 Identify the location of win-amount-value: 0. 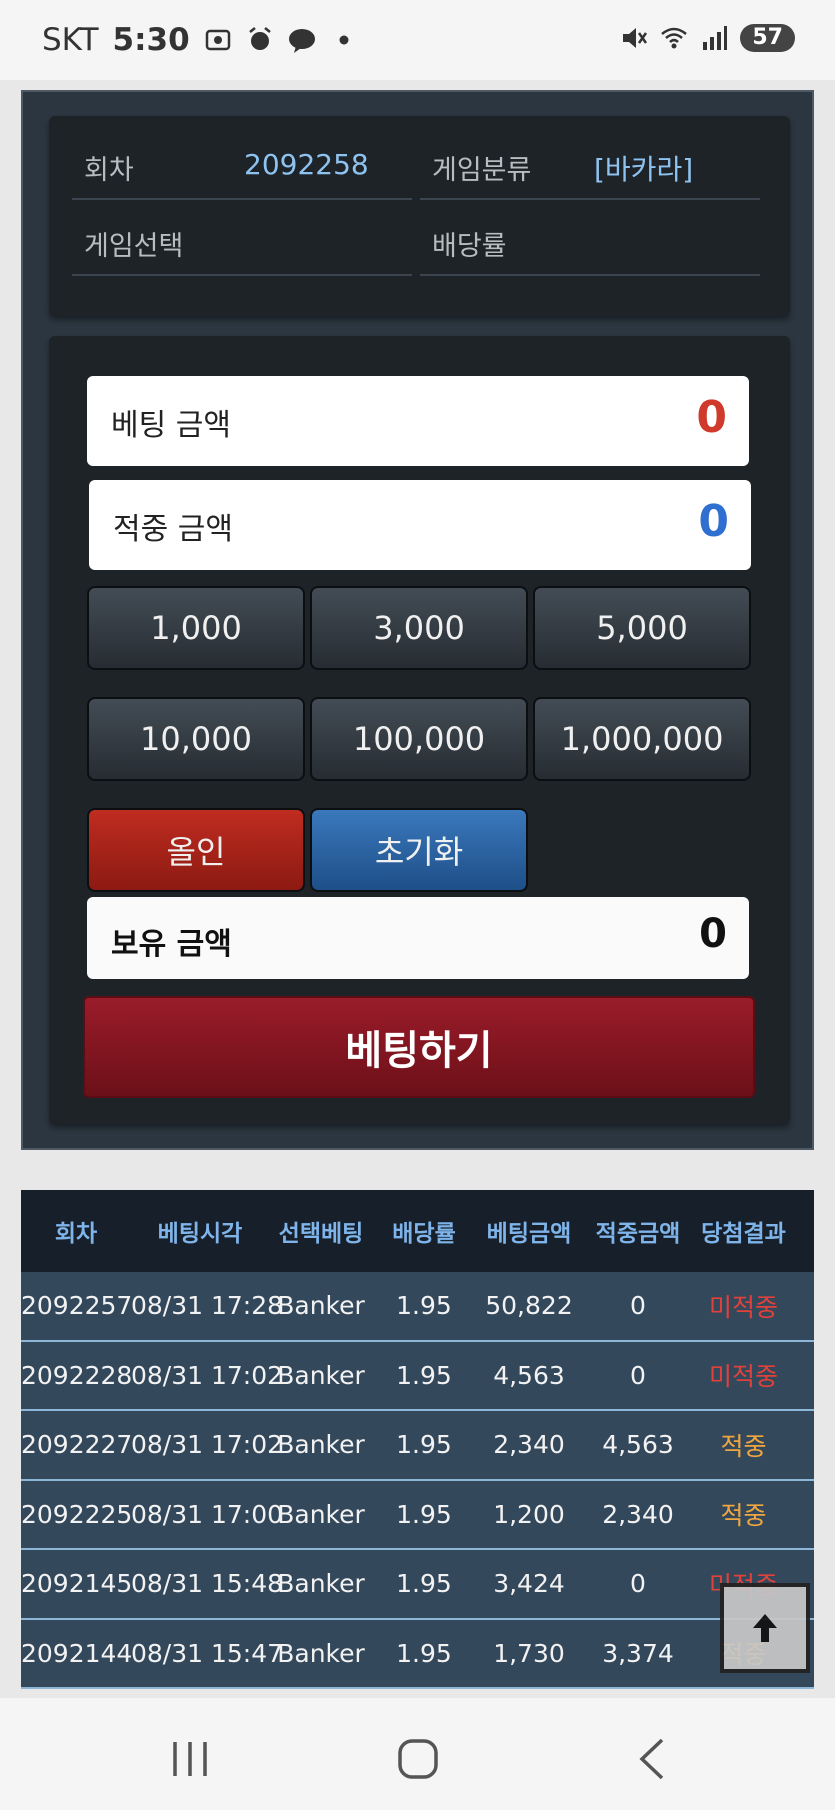
(713, 521).